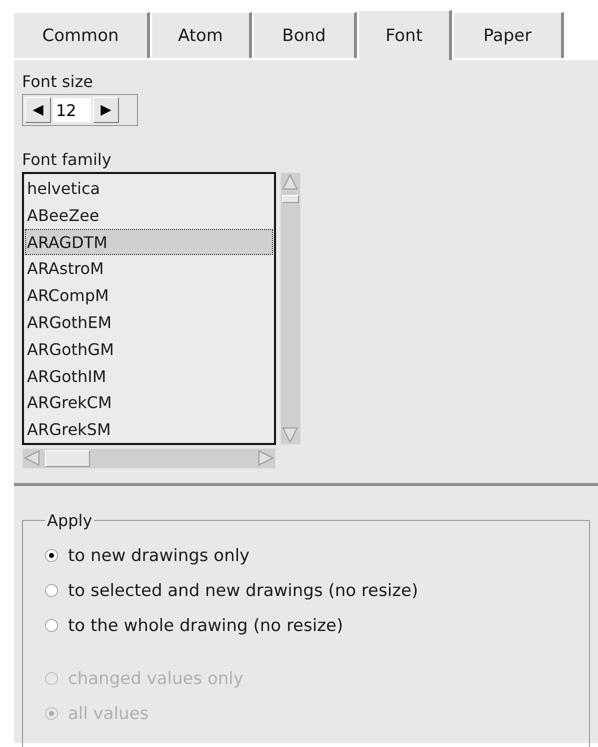  Describe the element at coordinates (58, 82) in the screenshot. I see `field-label: Font size` at that location.